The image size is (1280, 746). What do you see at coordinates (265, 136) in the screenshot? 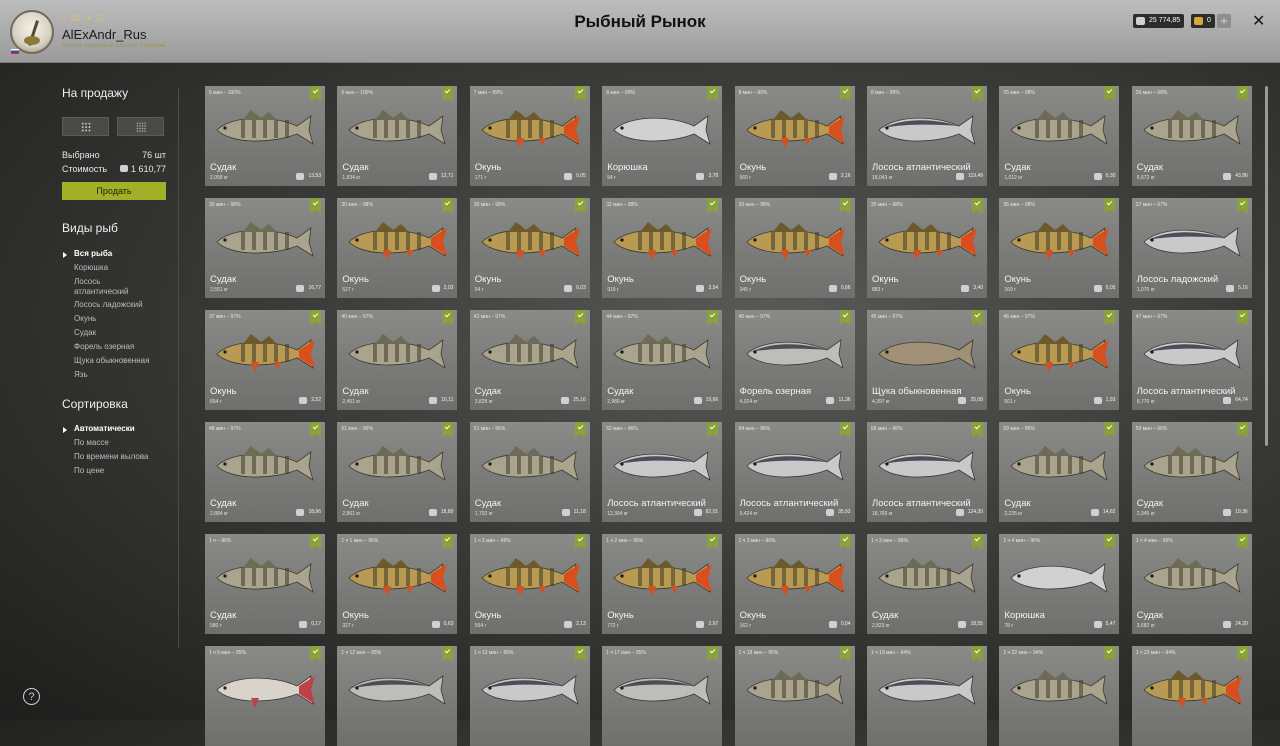
I see `fish-card: 5 мин – 100% Судак 2,058 кг 13,53` at bounding box center [265, 136].